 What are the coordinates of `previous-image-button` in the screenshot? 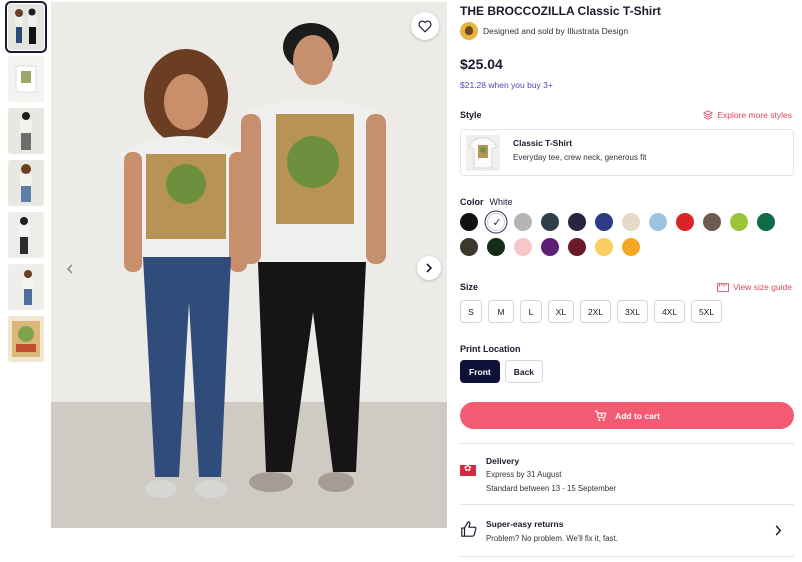 It's located at (70, 269).